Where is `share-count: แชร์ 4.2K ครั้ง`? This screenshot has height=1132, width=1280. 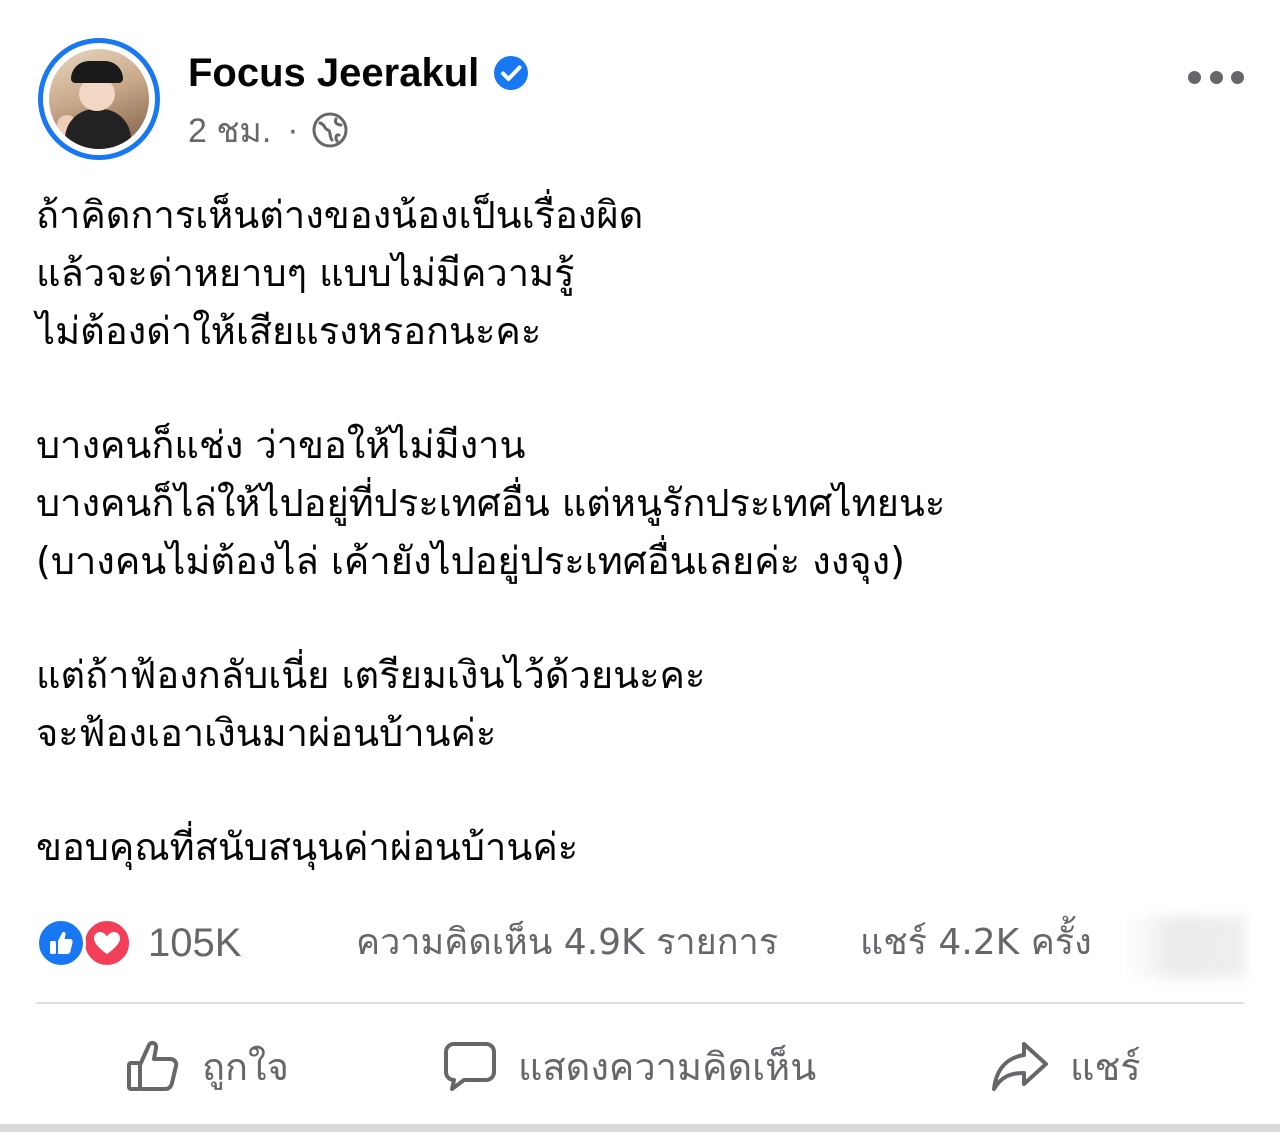
share-count: แชร์ 4.2K ครั้ง is located at coordinates (976, 943).